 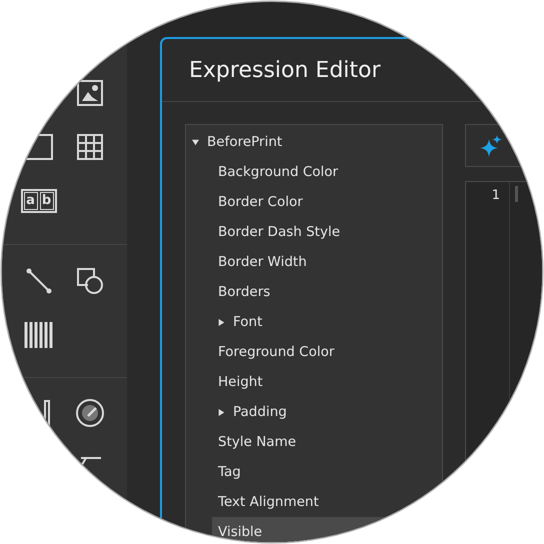 I want to click on tree-item: Borders, so click(x=327, y=292).